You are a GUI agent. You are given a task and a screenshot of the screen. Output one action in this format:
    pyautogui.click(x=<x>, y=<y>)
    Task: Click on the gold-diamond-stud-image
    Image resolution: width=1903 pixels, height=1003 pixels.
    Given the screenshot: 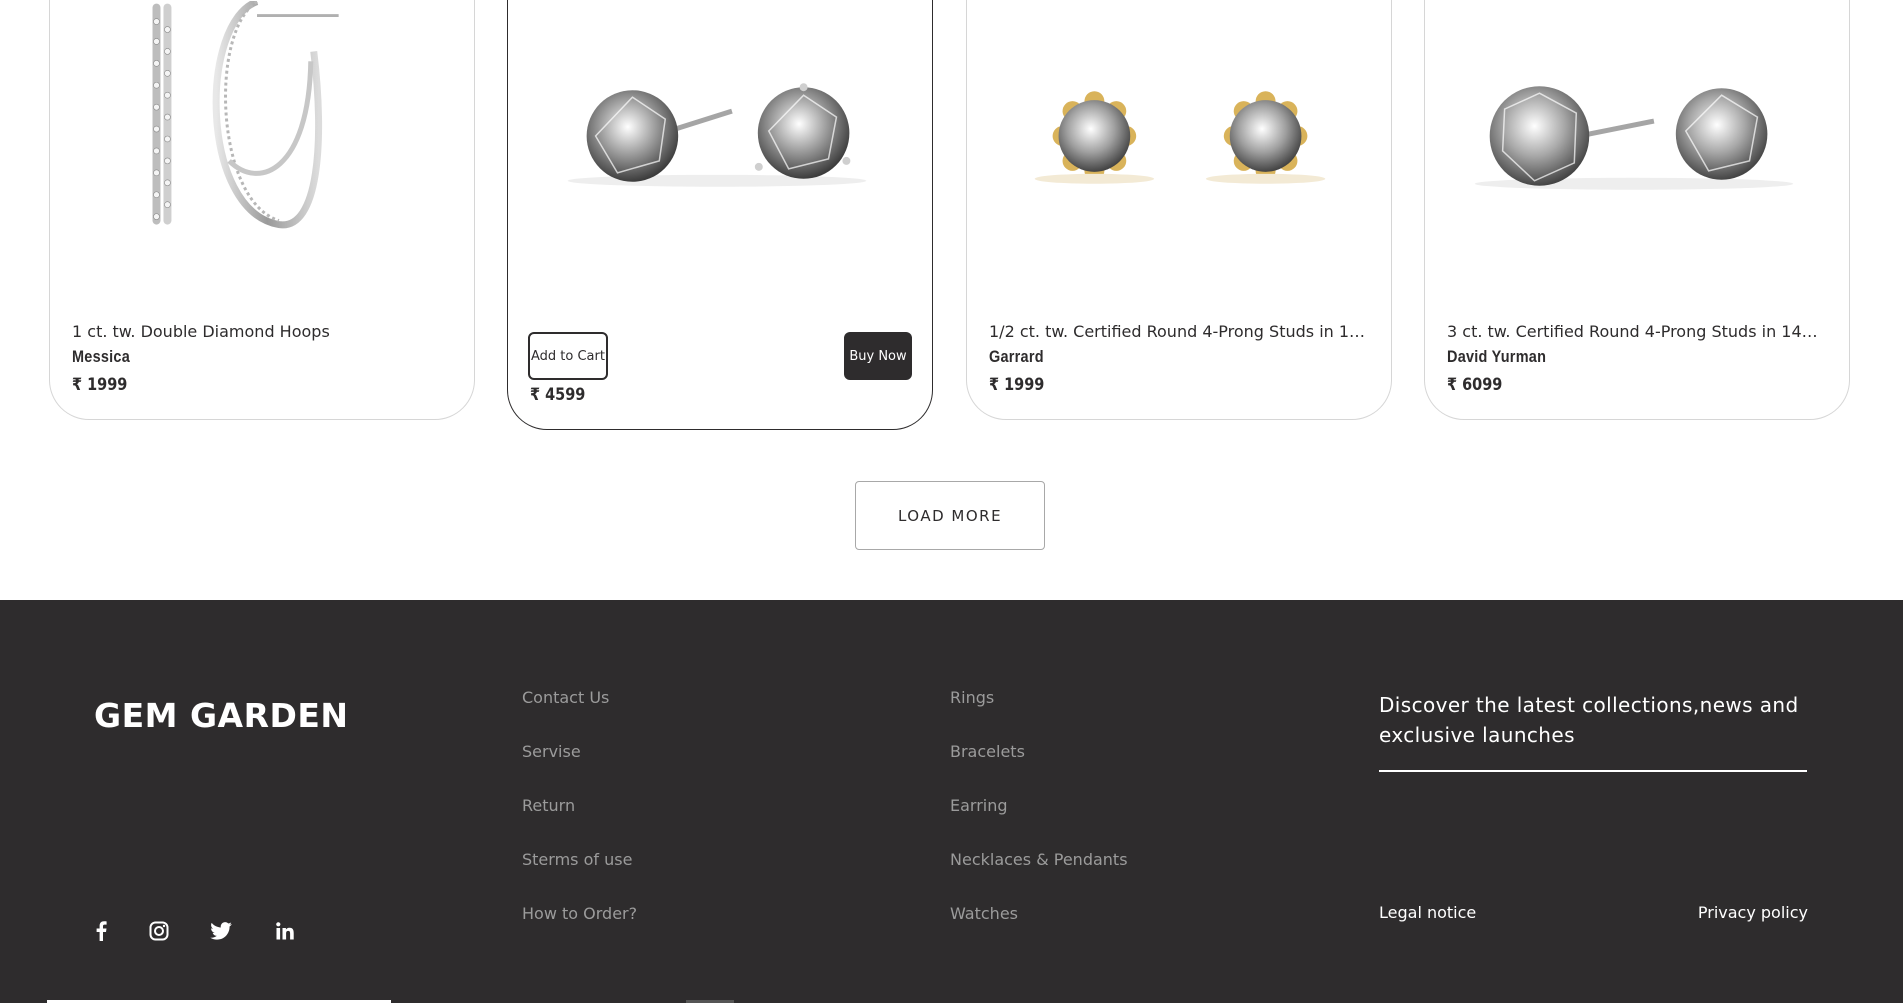 What is the action you would take?
    pyautogui.click(x=1180, y=137)
    